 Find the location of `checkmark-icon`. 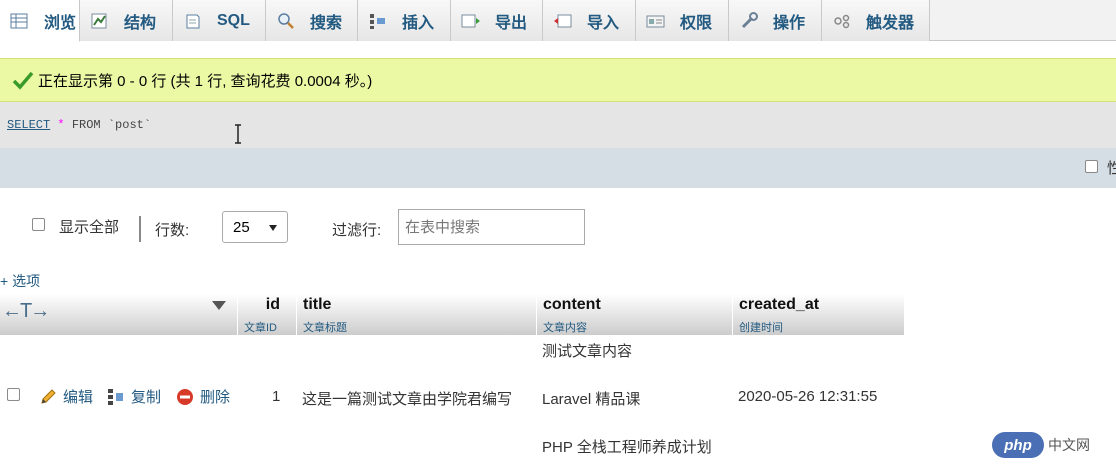

checkmark-icon is located at coordinates (23, 80).